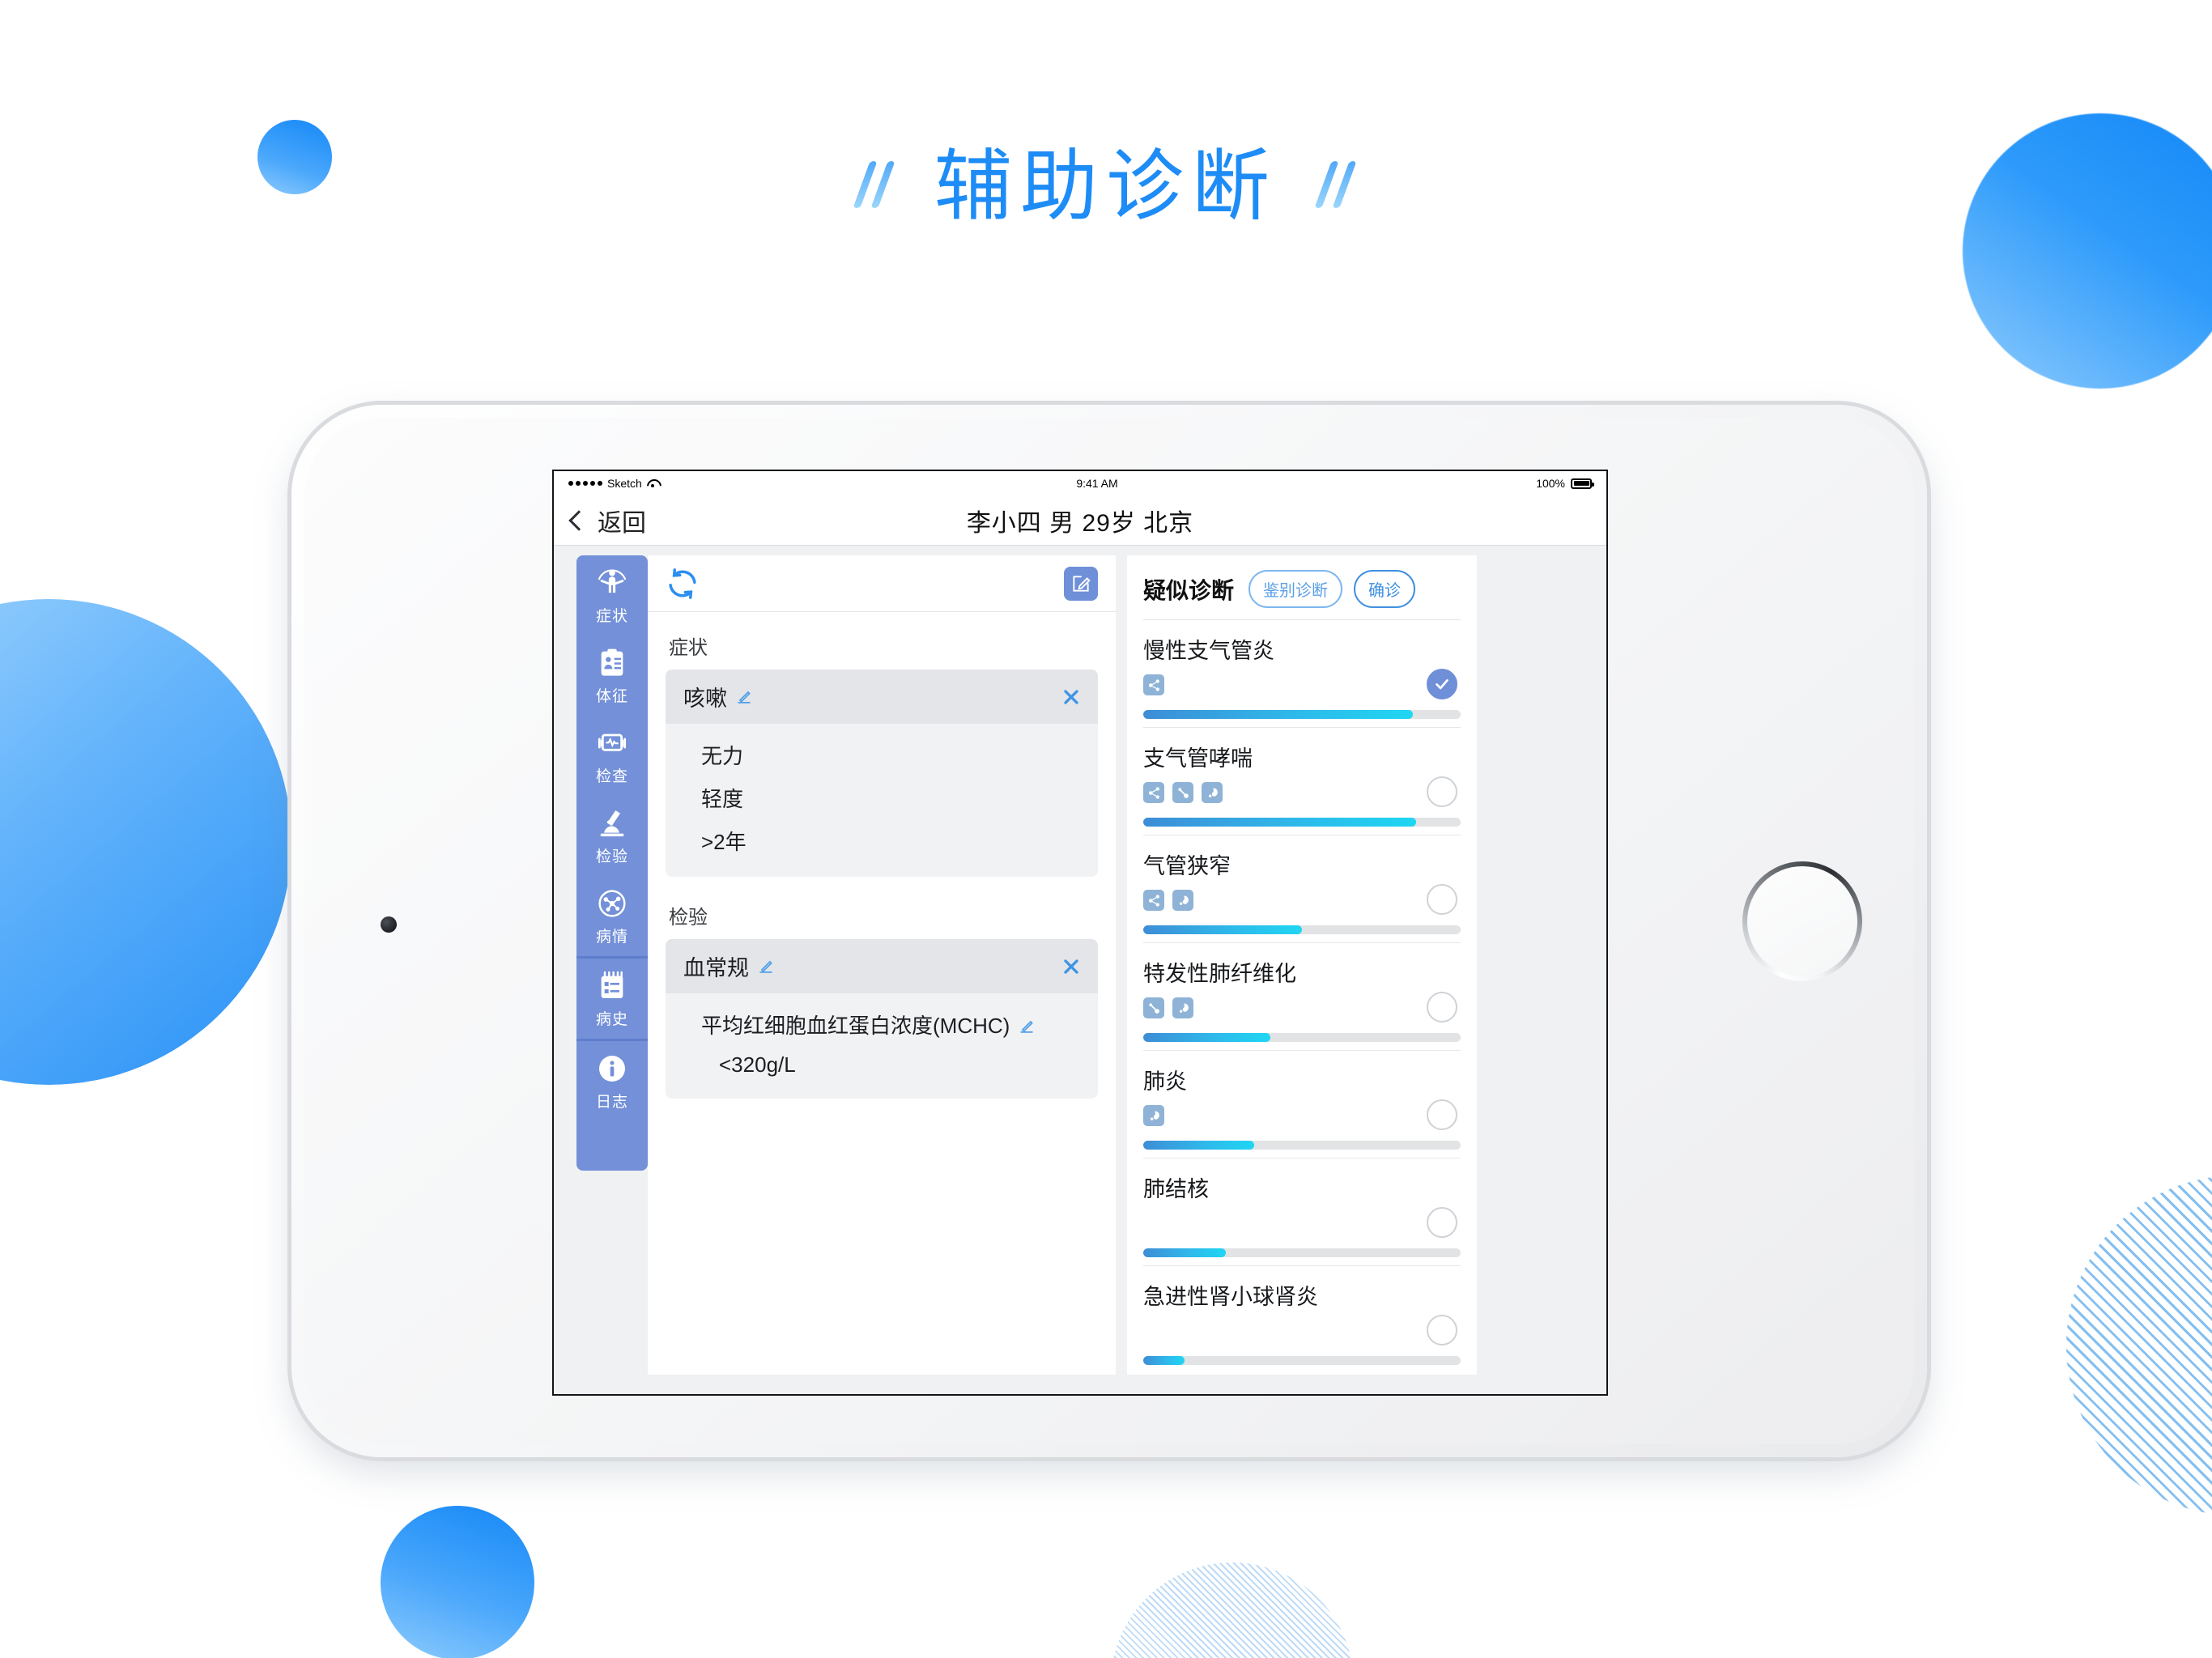 Image resolution: width=2212 pixels, height=1658 pixels. I want to click on diagnosis-item: 特发性肺纤维化, so click(1302, 996).